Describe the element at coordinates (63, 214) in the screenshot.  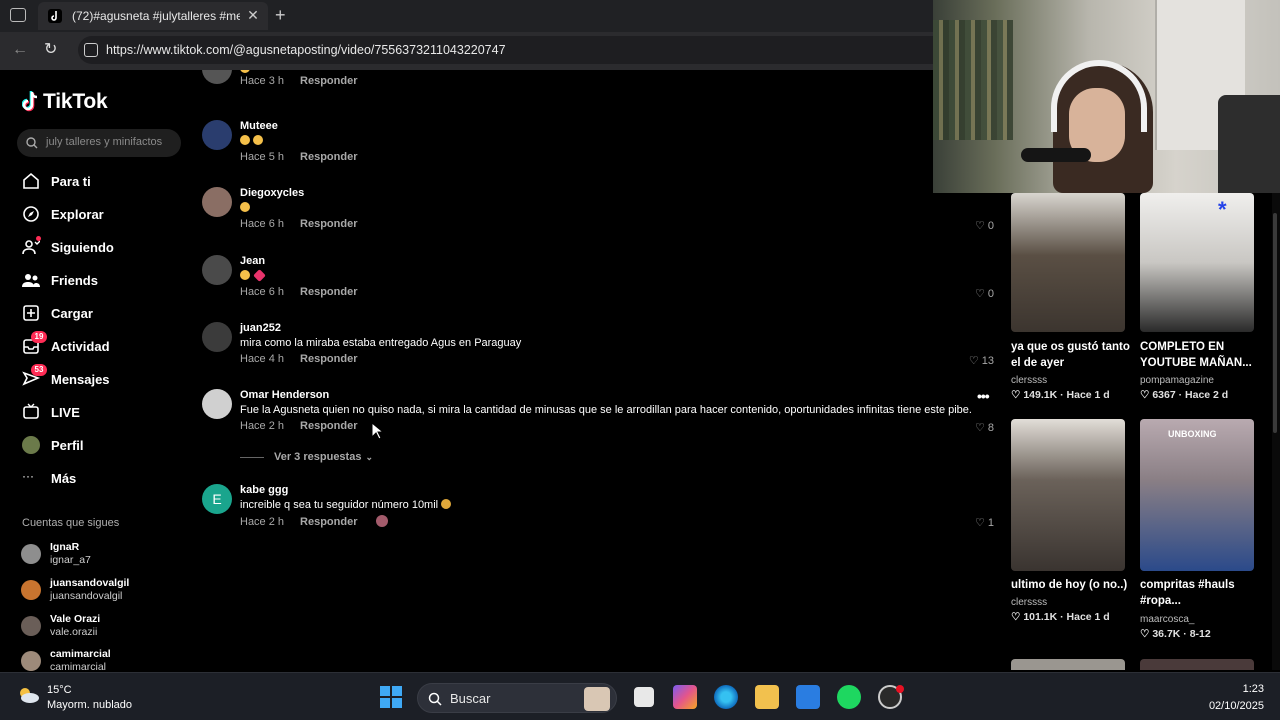
I see `nav-item-explorar: Explorar` at that location.